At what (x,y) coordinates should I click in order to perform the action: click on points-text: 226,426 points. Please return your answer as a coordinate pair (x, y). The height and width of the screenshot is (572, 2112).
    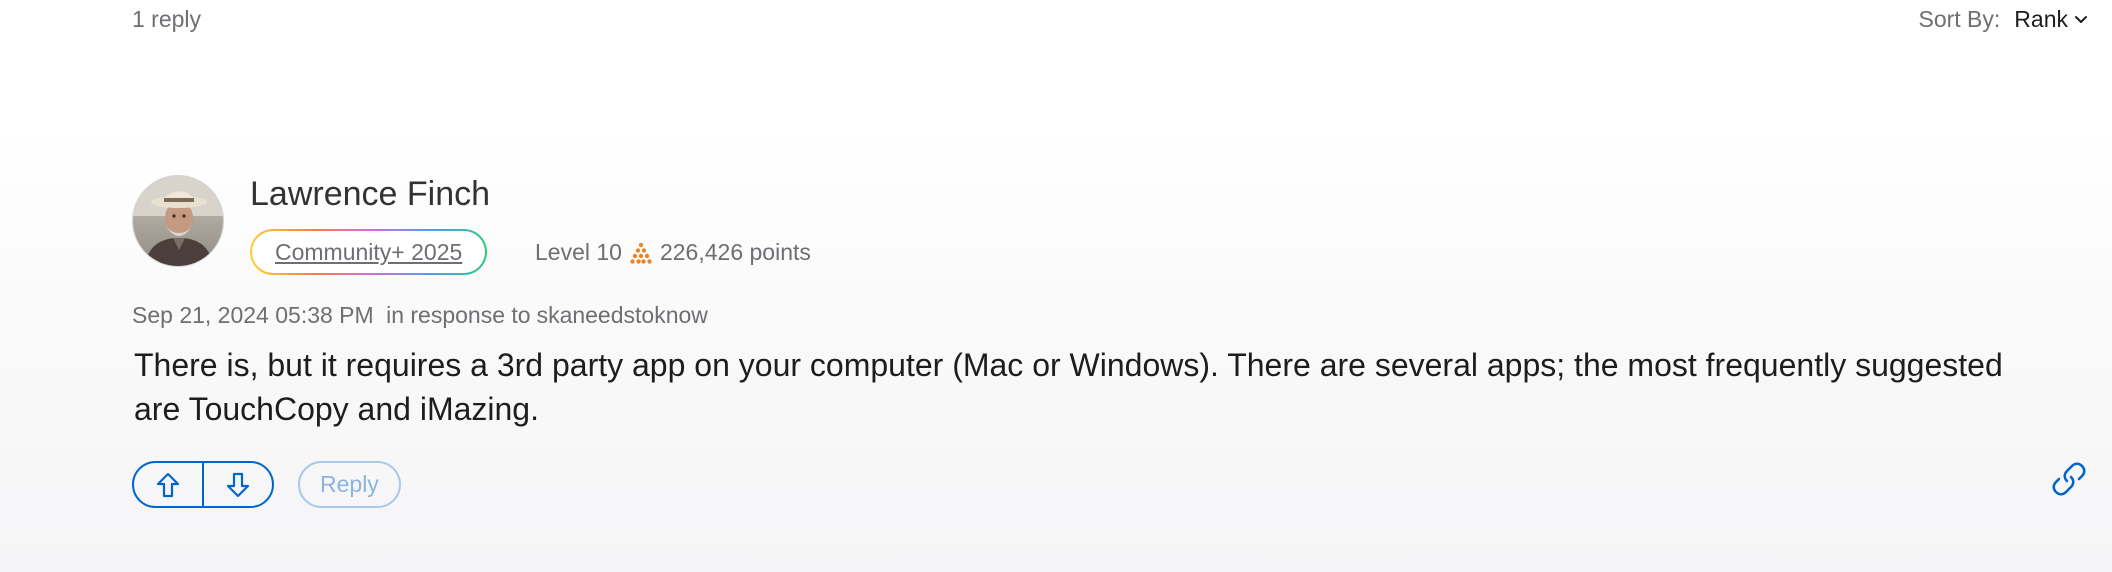
    Looking at the image, I should click on (735, 252).